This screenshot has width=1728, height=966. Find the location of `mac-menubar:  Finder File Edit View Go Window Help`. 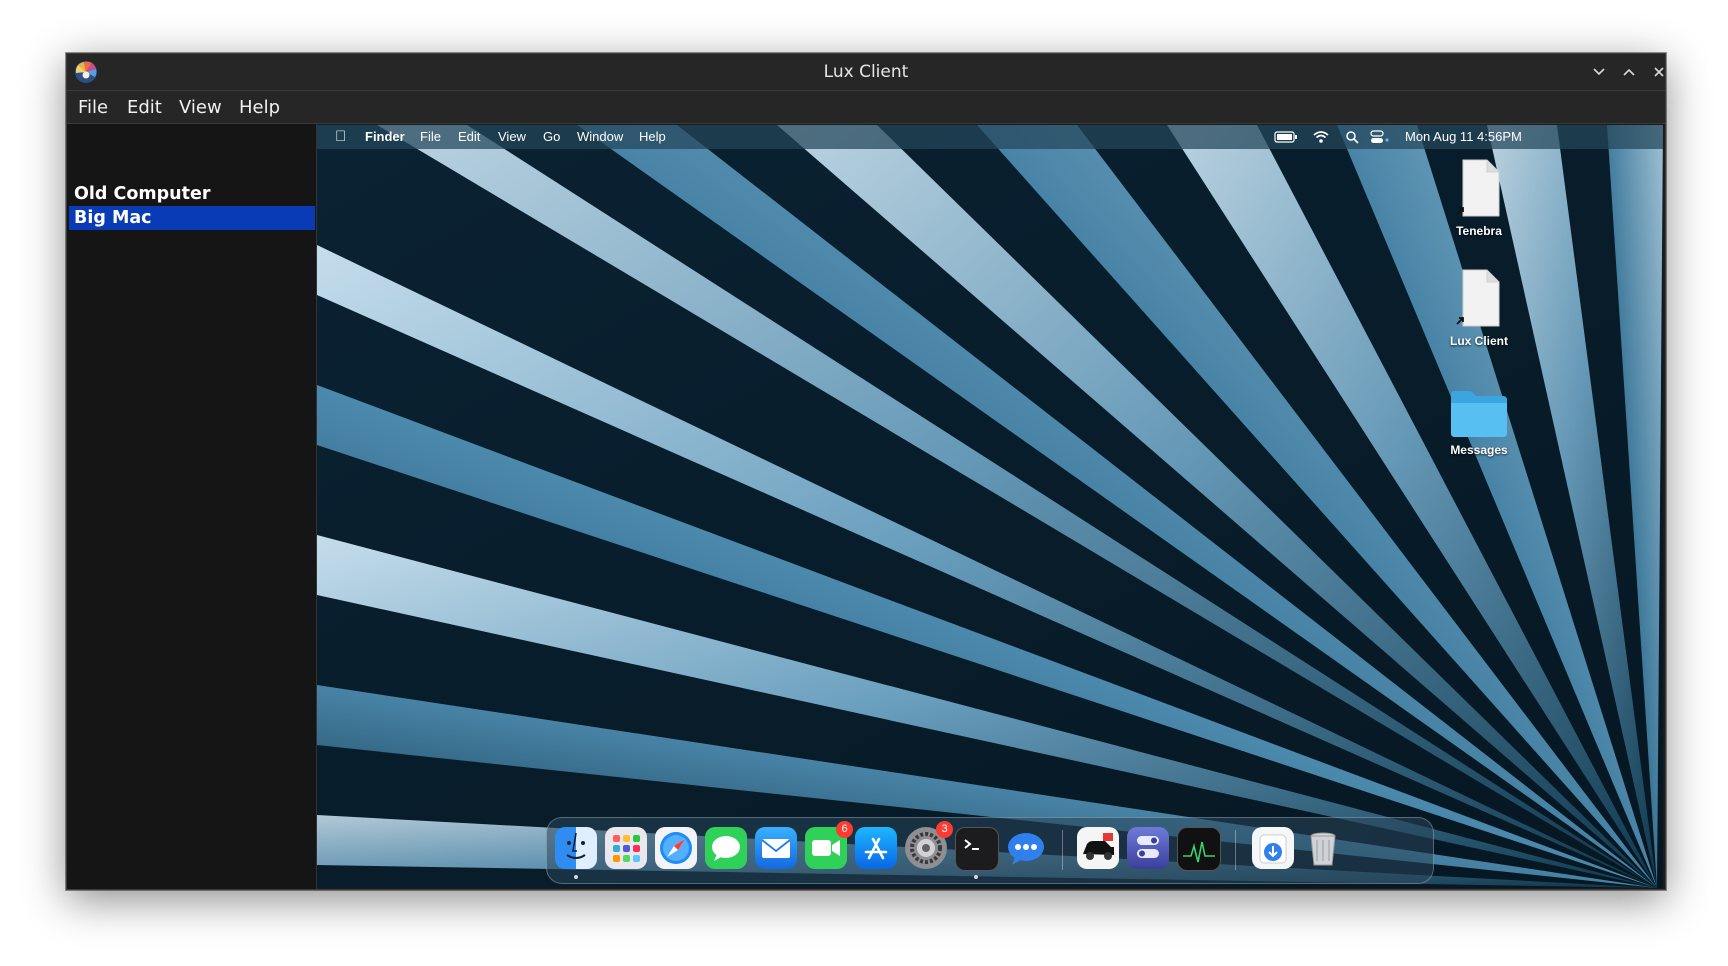

mac-menubar:  Finder File Edit View Go Window Help is located at coordinates (990, 137).